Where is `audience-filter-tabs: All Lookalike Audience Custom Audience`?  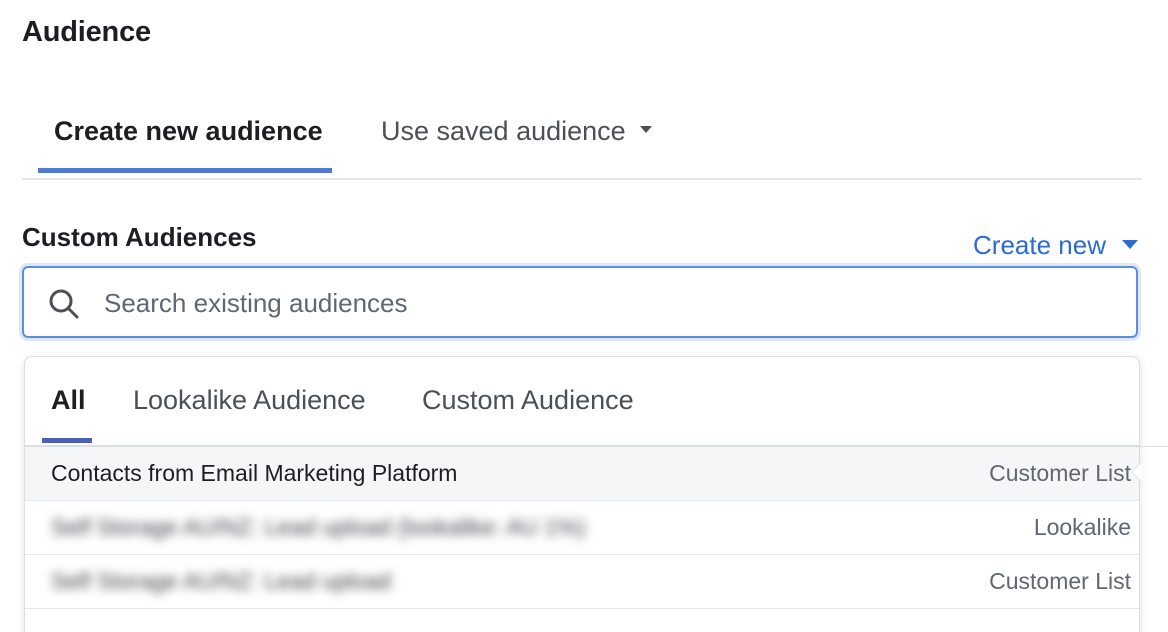
audience-filter-tabs: All Lookalike Audience Custom Audience is located at coordinates (582, 402).